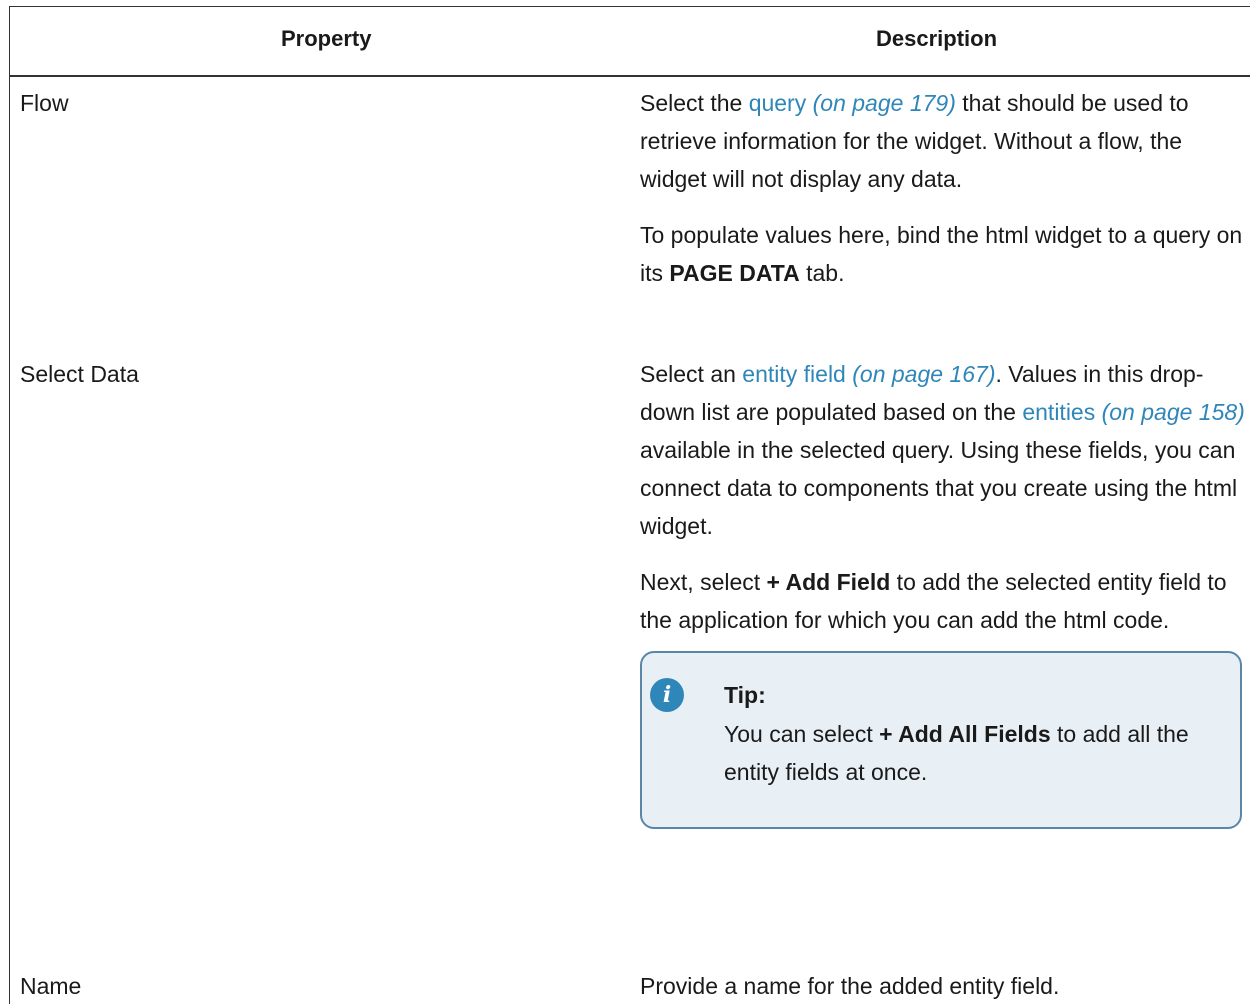  What do you see at coordinates (691, 374) in the screenshot?
I see `text: Select an` at bounding box center [691, 374].